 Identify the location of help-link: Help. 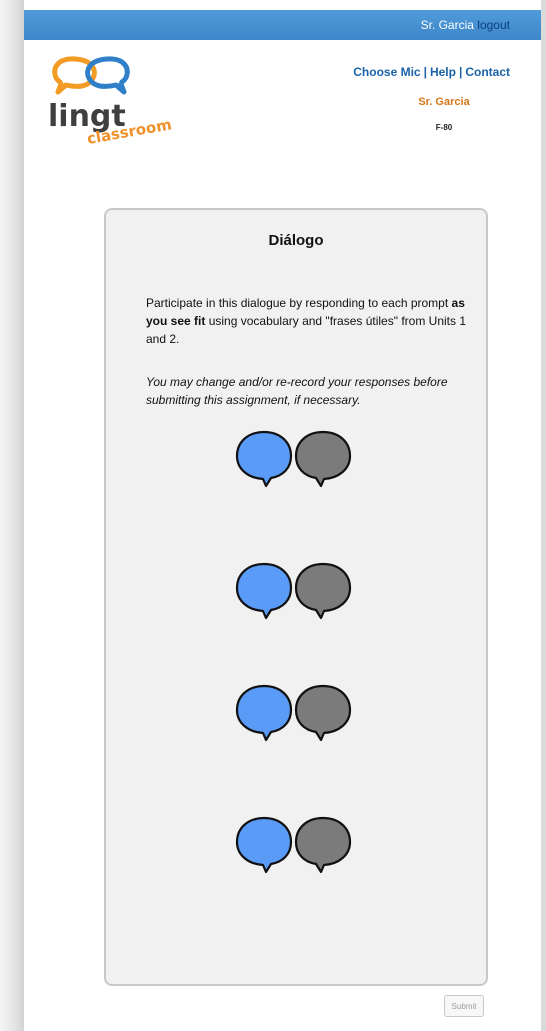
(443, 72).